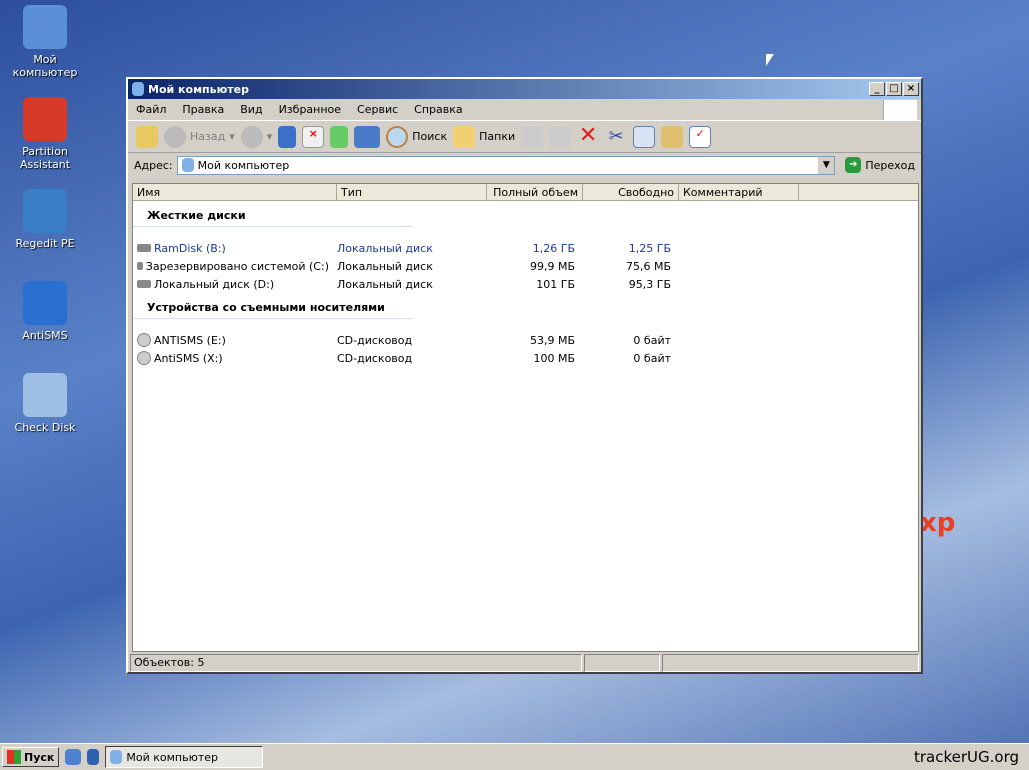 Image resolution: width=1029 pixels, height=770 pixels. I want to click on taskbar-item-my-computer: Мой компьютер, so click(184, 757).